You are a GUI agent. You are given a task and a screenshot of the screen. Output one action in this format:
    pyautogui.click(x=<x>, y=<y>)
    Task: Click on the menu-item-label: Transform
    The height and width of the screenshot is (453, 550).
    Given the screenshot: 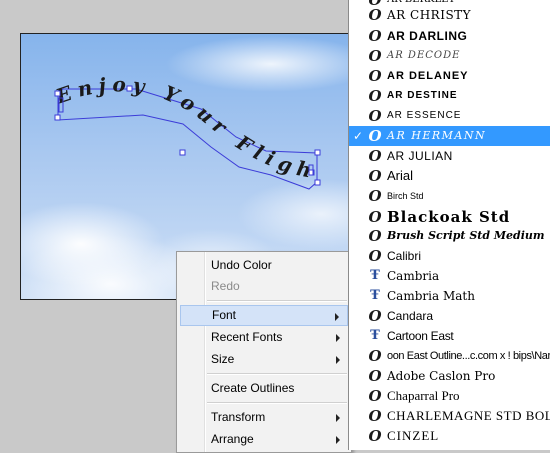 What is the action you would take?
    pyautogui.click(x=238, y=417)
    